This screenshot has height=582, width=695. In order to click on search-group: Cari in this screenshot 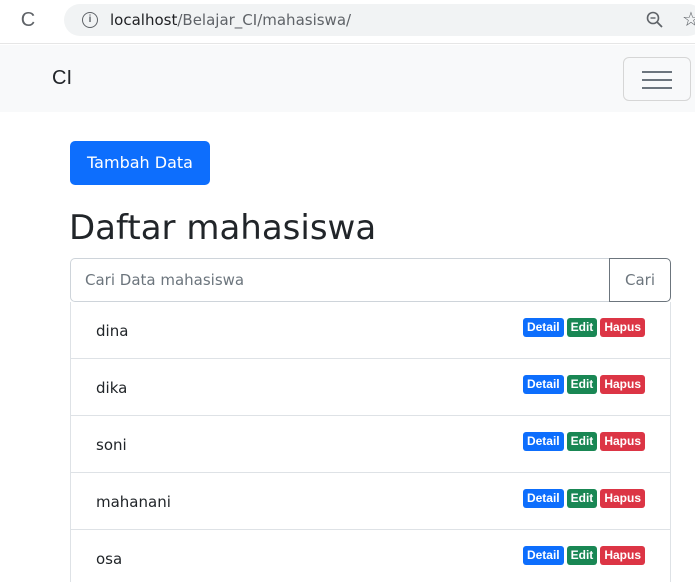, I will do `click(371, 280)`.